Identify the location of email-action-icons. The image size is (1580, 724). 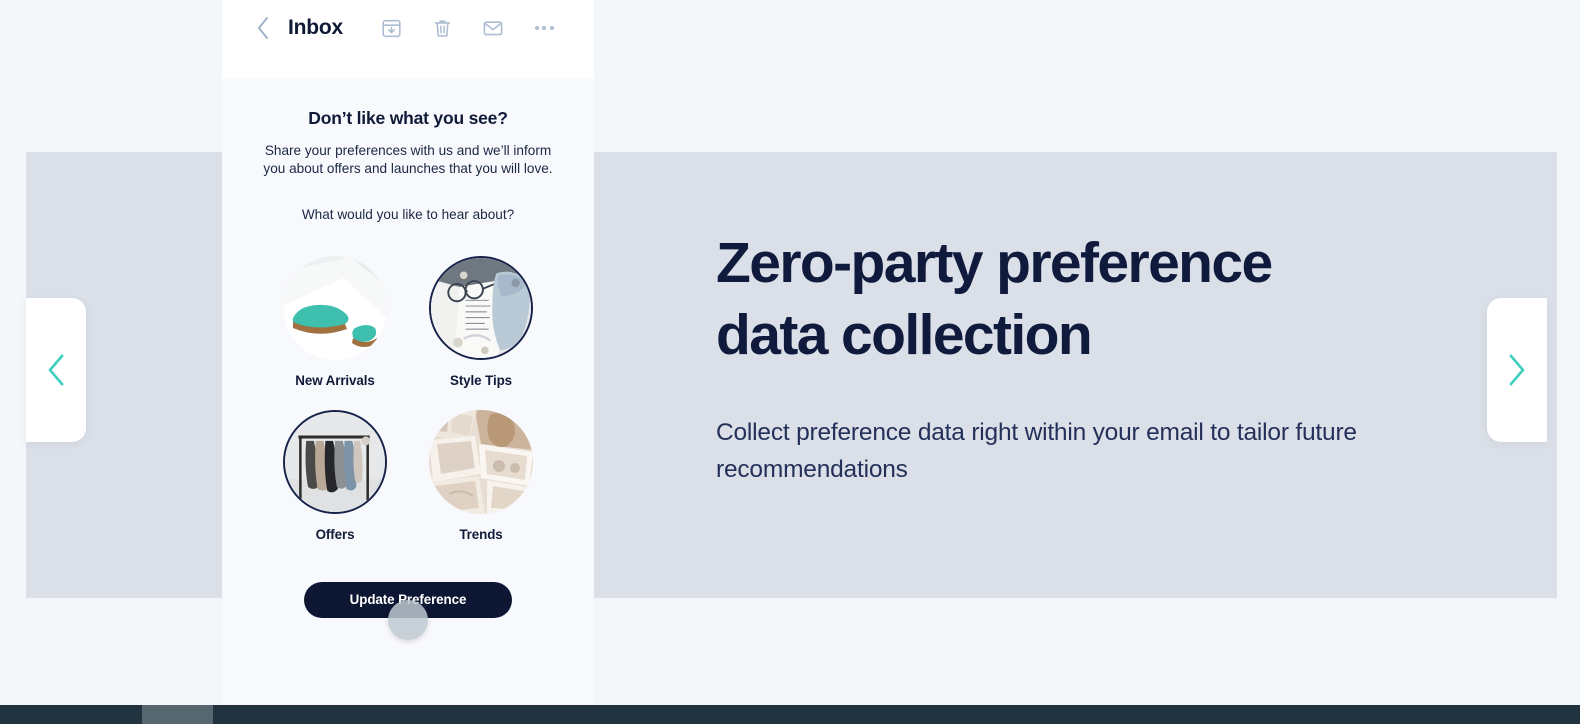
(467, 28).